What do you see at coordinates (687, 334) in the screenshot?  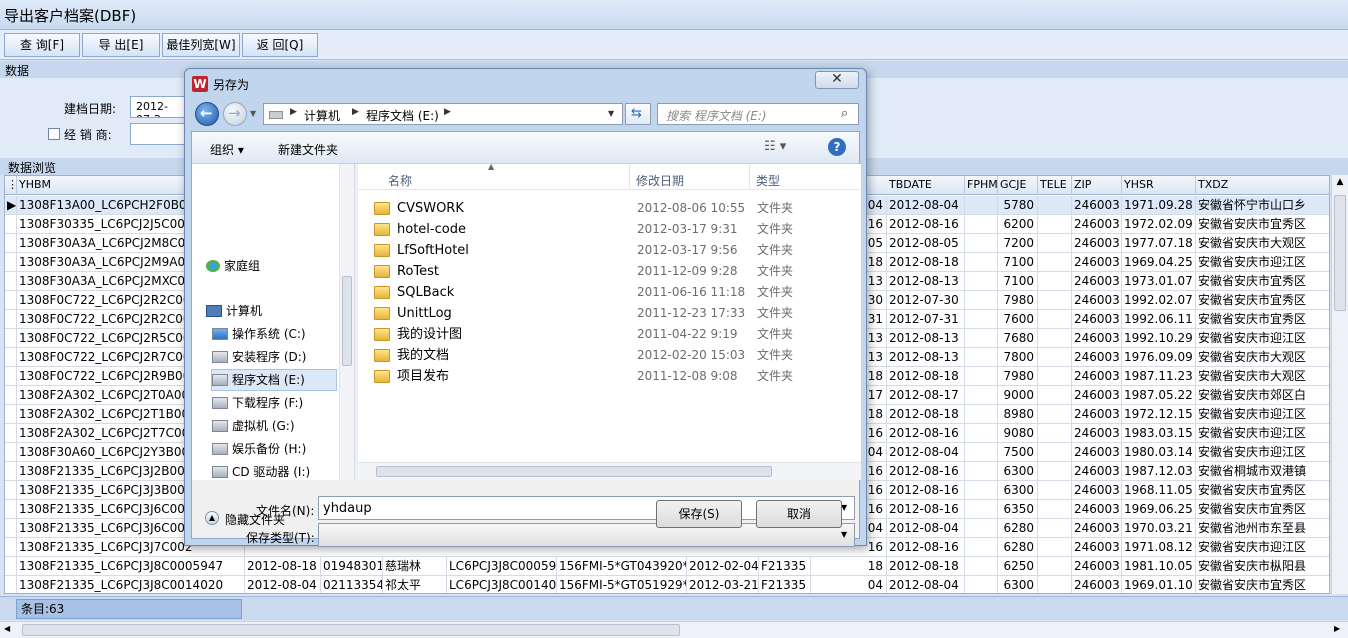 I see `file-date: 2011-04-22 9:19` at bounding box center [687, 334].